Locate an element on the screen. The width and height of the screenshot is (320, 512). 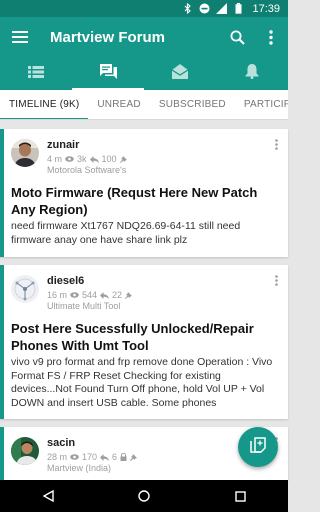
tab-messages is located at coordinates (180, 73).